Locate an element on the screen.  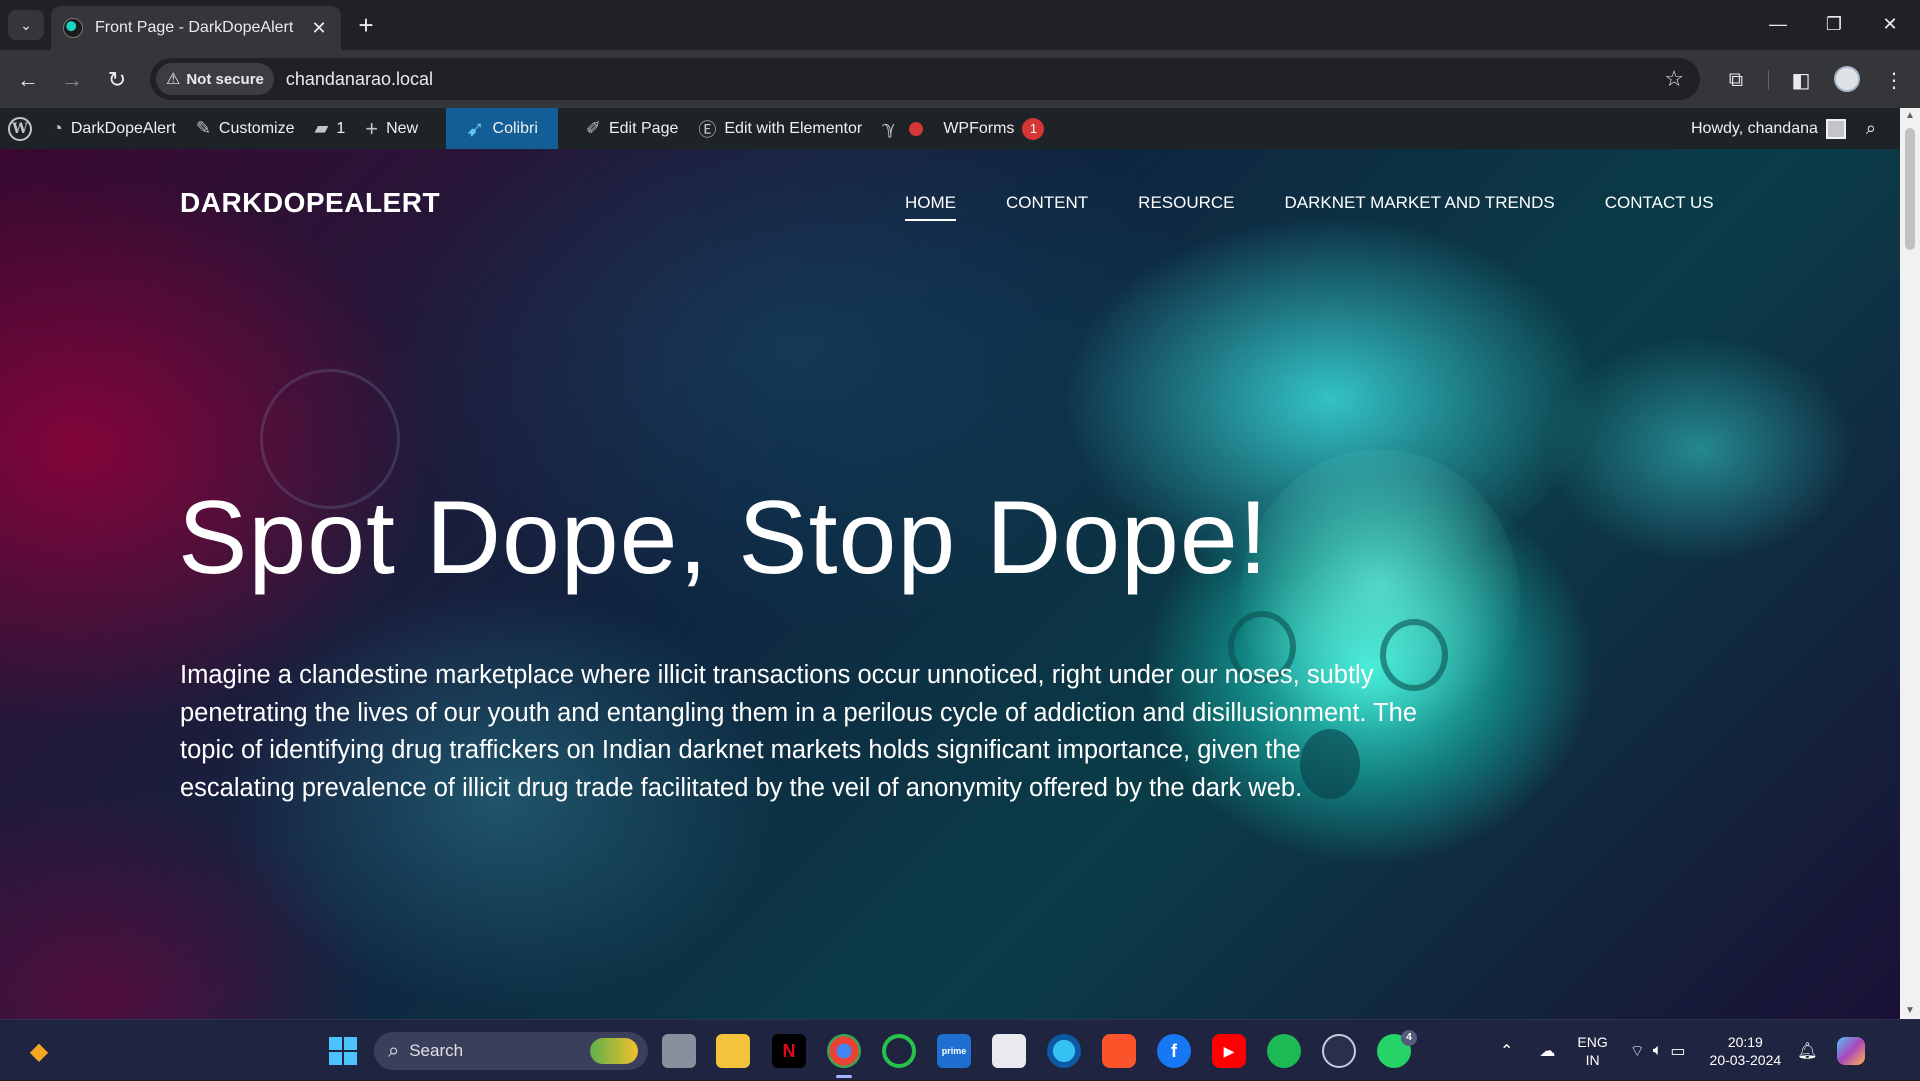
minimize-icon: — is located at coordinates (1778, 24).